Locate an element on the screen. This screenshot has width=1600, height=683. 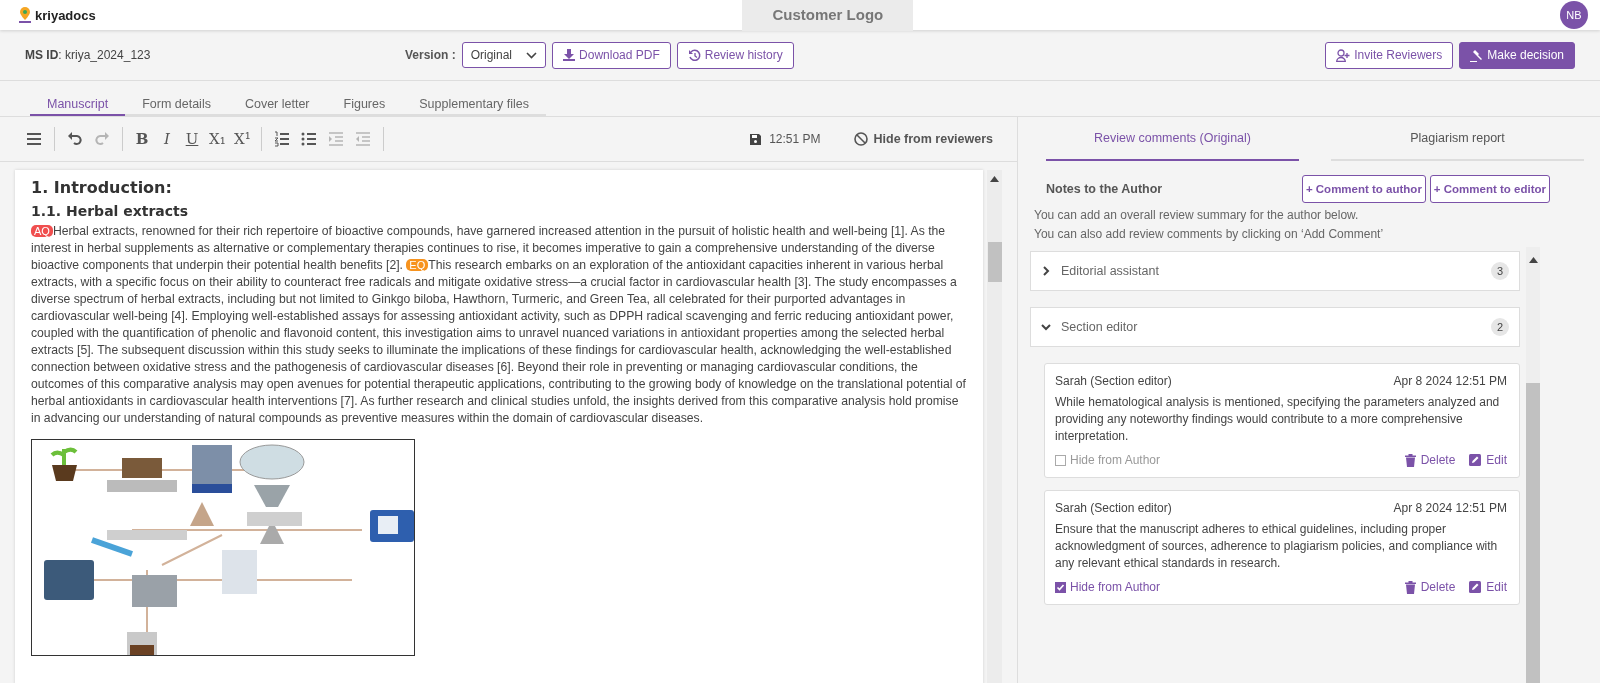
make-decision-button: Make decision is located at coordinates (1517, 55).